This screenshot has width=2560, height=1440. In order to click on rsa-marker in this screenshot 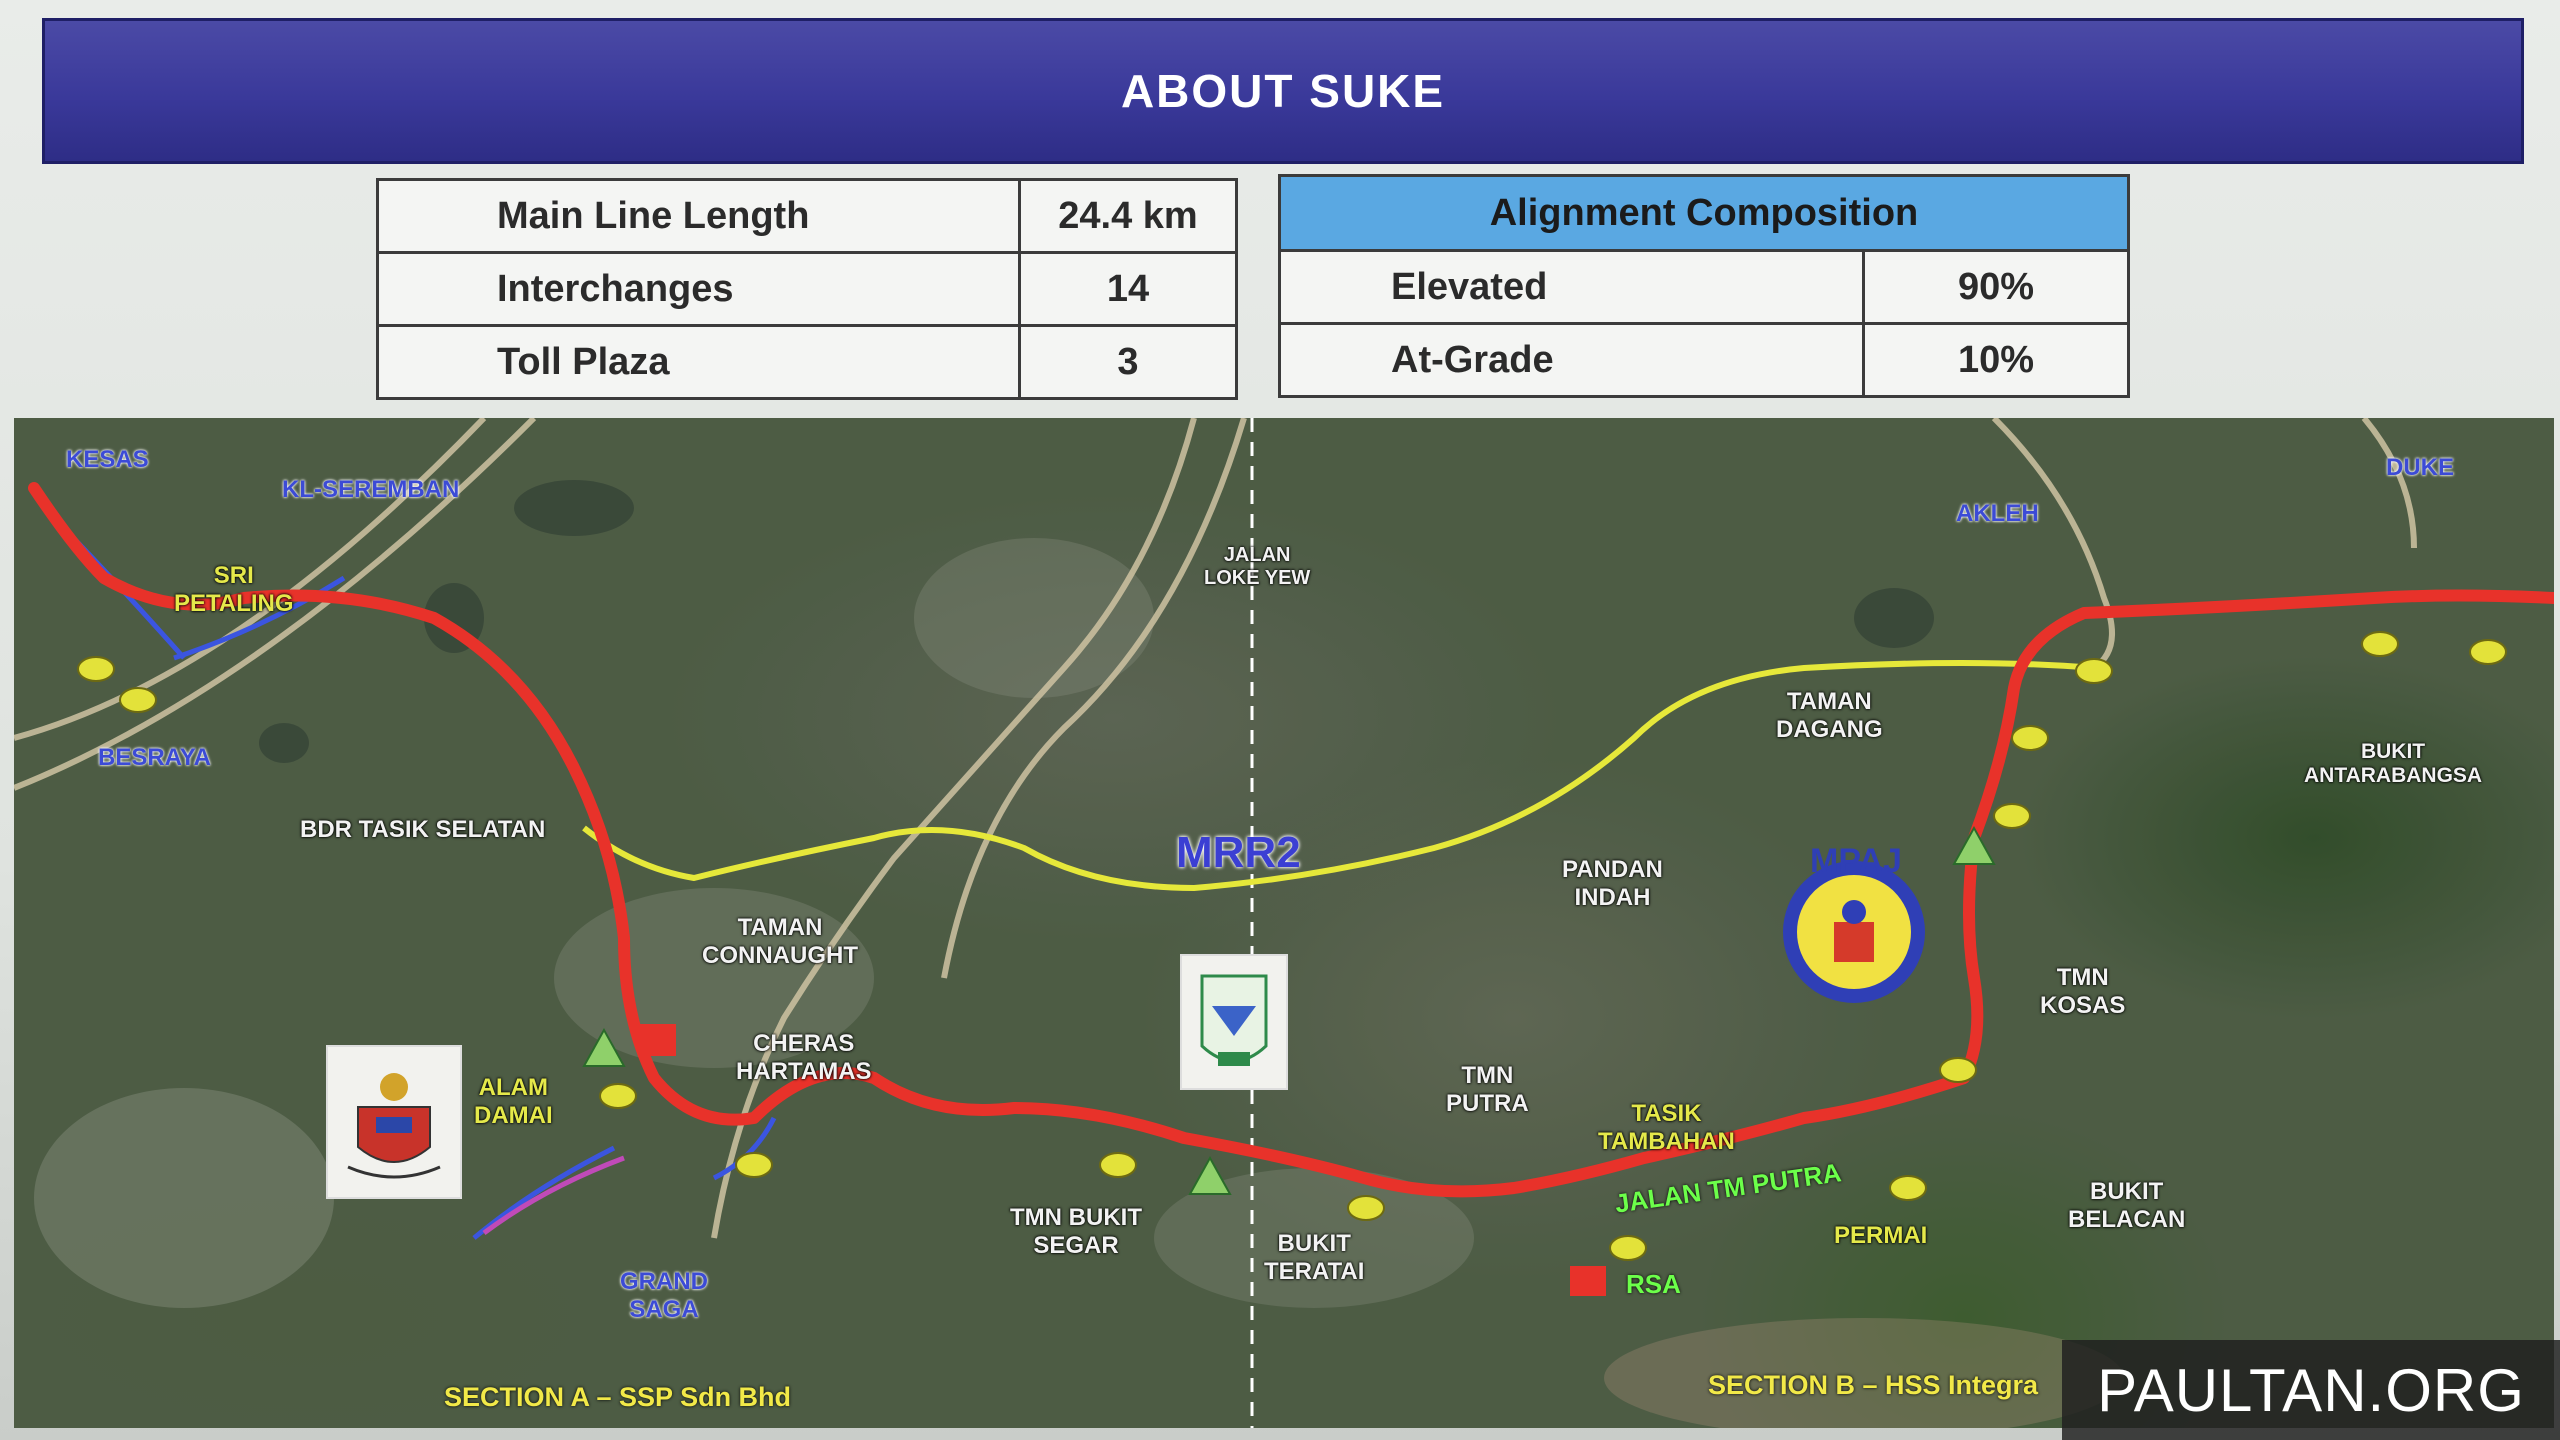, I will do `click(1588, 1281)`.